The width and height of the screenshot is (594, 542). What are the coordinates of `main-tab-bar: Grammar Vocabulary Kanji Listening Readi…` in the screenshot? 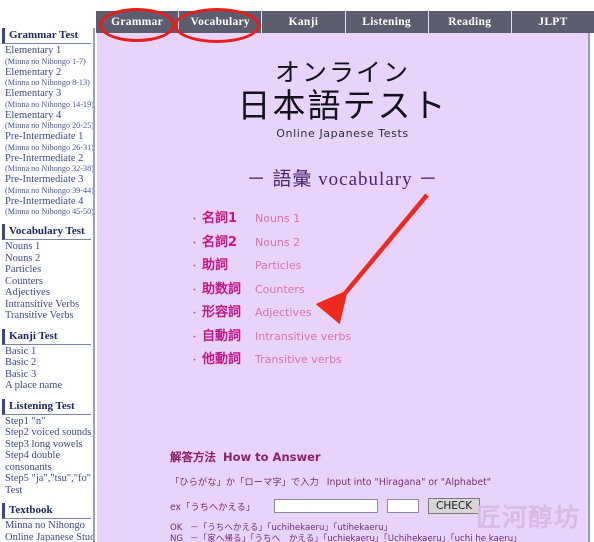 It's located at (345, 22).